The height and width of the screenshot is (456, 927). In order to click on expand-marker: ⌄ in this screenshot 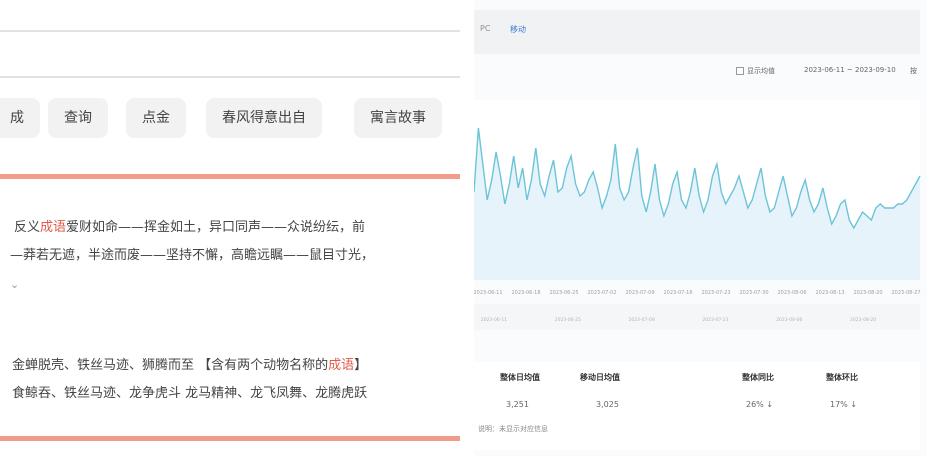, I will do `click(14, 284)`.